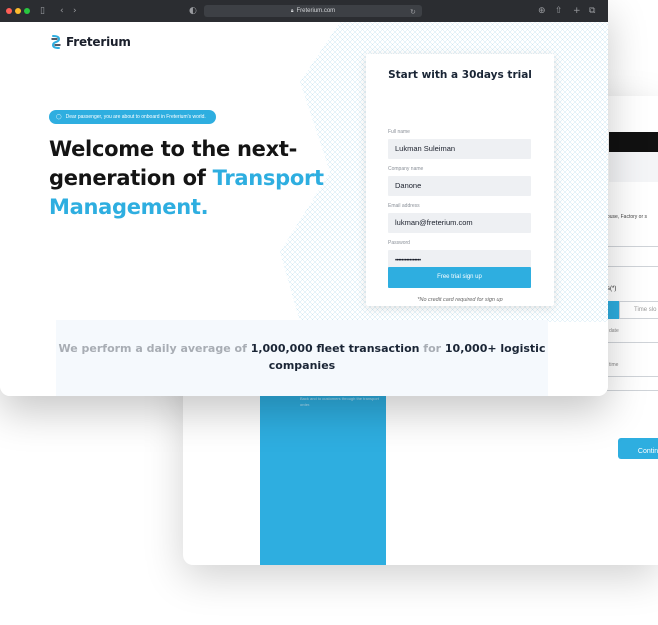 The height and width of the screenshot is (625, 658). I want to click on freterium-logo: Freterium, so click(90, 42).